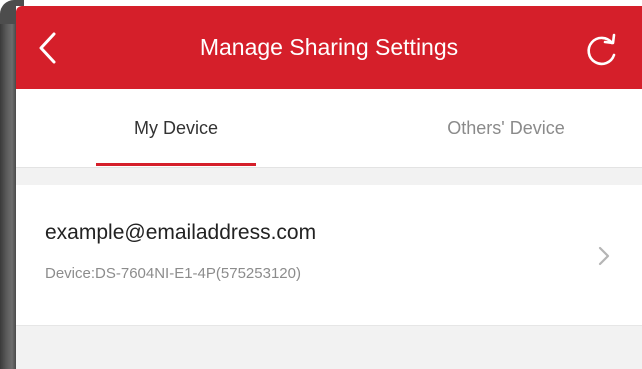 The height and width of the screenshot is (369, 642). I want to click on tab-my-device: My Device, so click(176, 128).